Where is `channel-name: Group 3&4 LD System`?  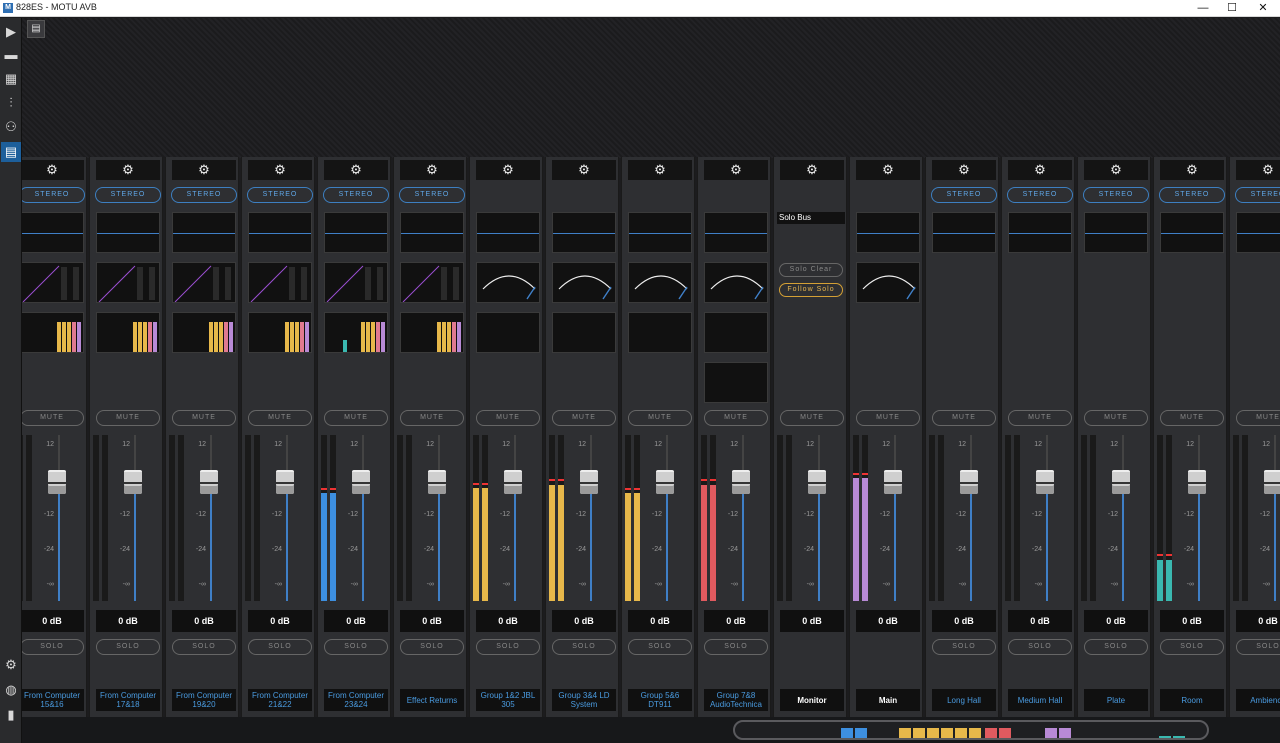
channel-name: Group 3&4 LD System is located at coordinates (584, 700).